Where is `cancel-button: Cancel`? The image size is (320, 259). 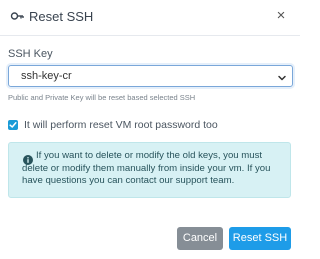
cancel-button: Cancel is located at coordinates (200, 238).